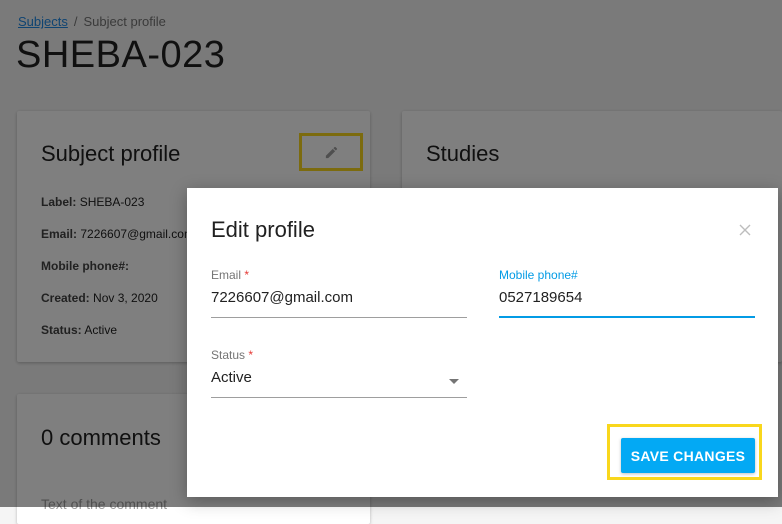  Describe the element at coordinates (339, 317) in the screenshot. I see `email-underline` at that location.